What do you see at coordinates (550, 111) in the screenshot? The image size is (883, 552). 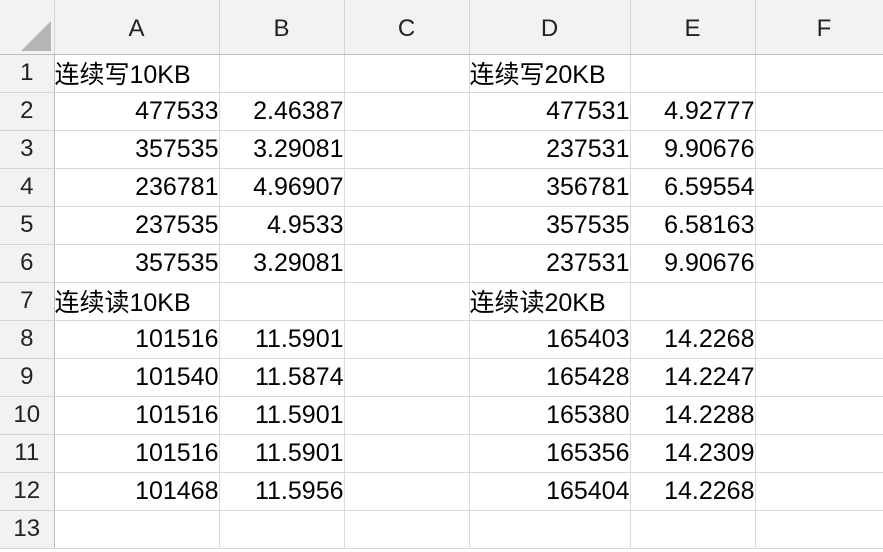 I see `cell-d2: 477531` at bounding box center [550, 111].